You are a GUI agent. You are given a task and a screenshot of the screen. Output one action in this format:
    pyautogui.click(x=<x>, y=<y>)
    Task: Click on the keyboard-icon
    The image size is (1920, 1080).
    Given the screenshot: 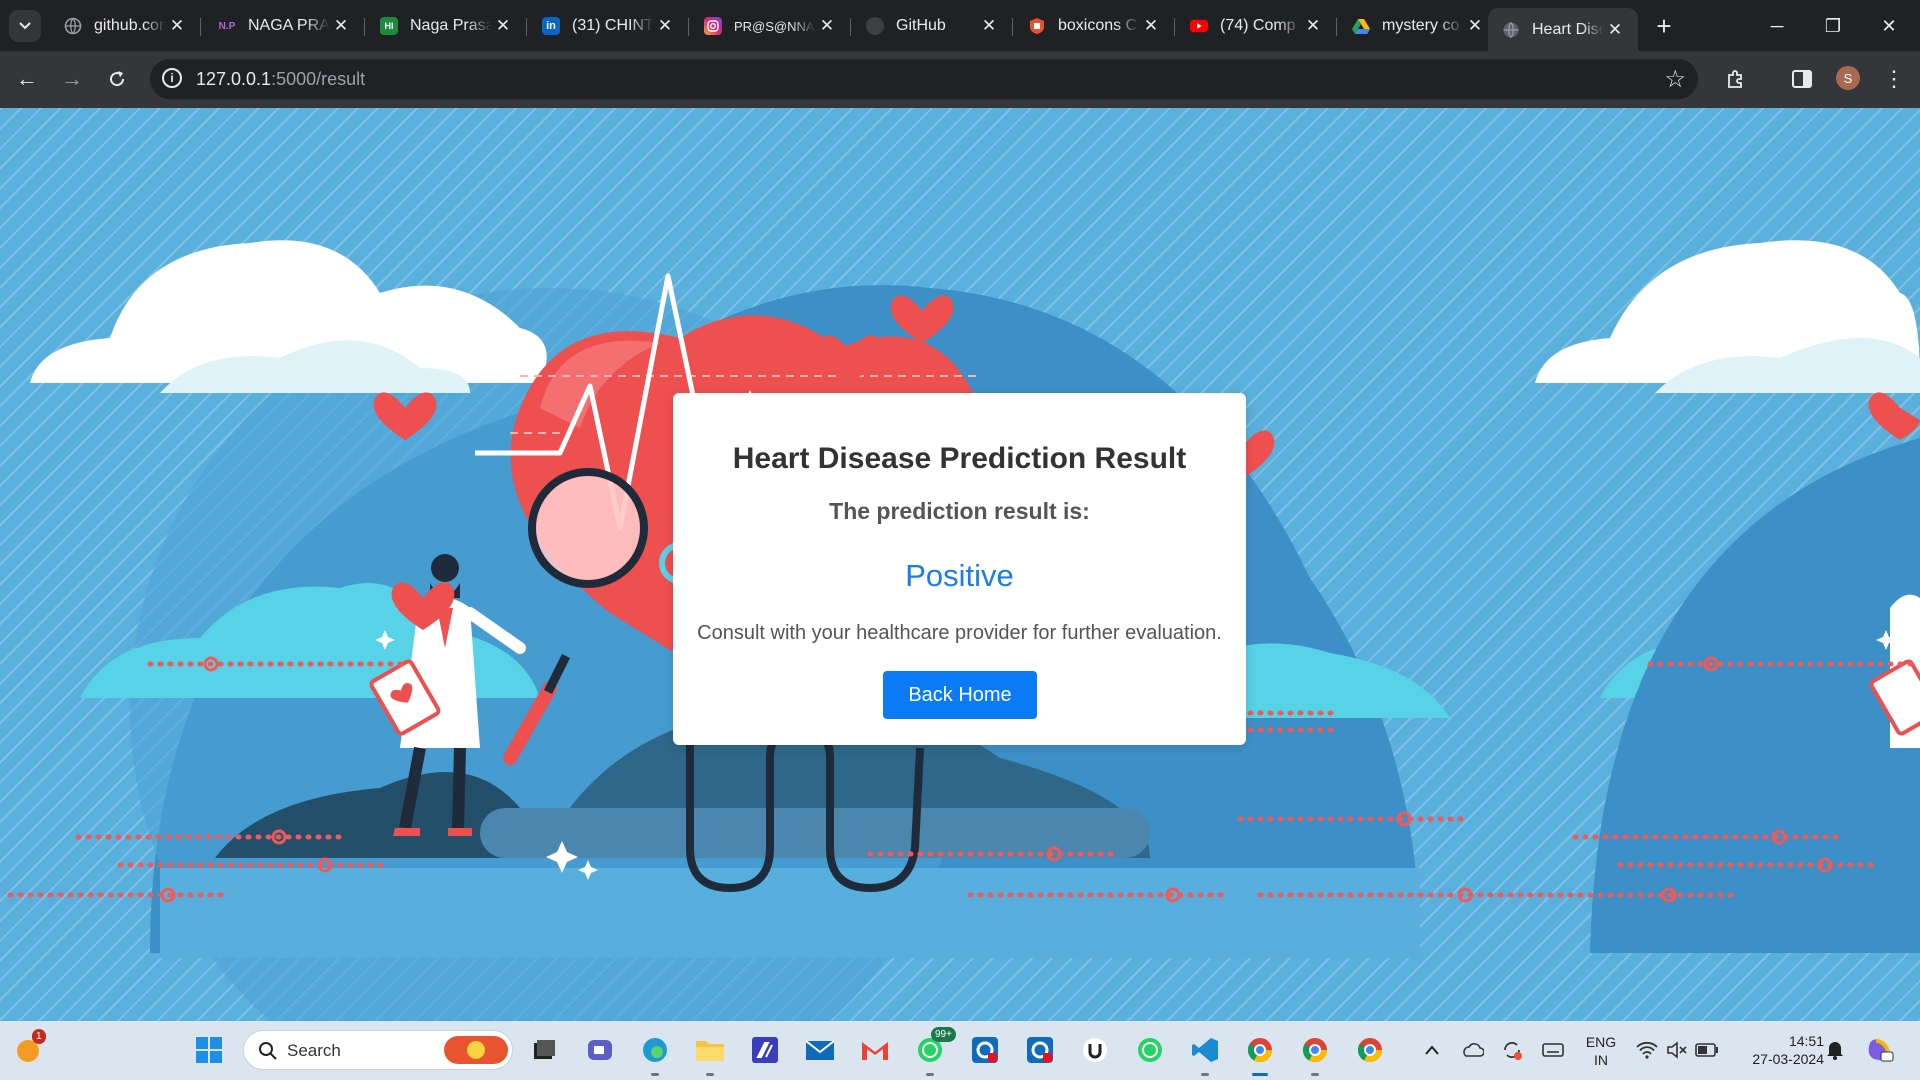 What is the action you would take?
    pyautogui.click(x=1553, y=1050)
    